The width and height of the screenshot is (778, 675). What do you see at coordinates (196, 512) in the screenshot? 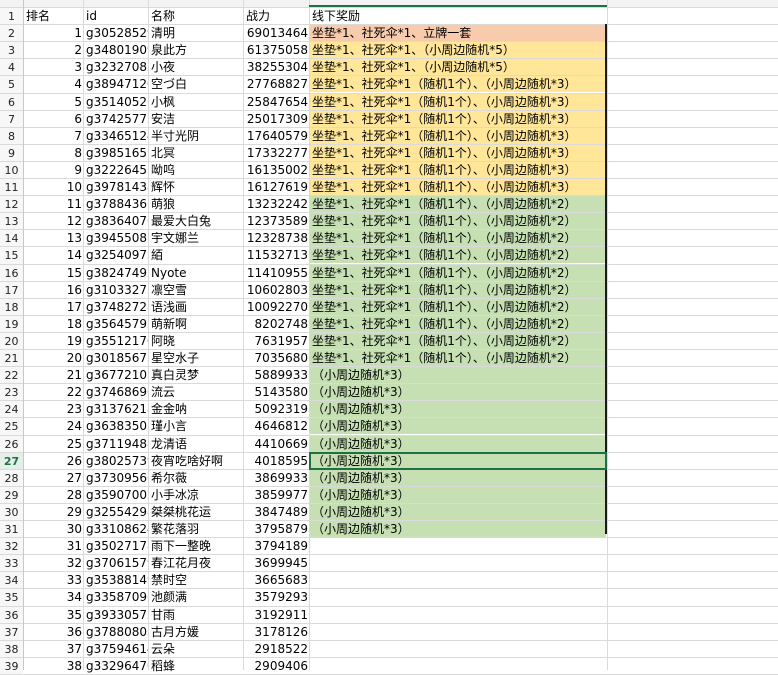
I see `name-cell: 桀桀桃花运` at bounding box center [196, 512].